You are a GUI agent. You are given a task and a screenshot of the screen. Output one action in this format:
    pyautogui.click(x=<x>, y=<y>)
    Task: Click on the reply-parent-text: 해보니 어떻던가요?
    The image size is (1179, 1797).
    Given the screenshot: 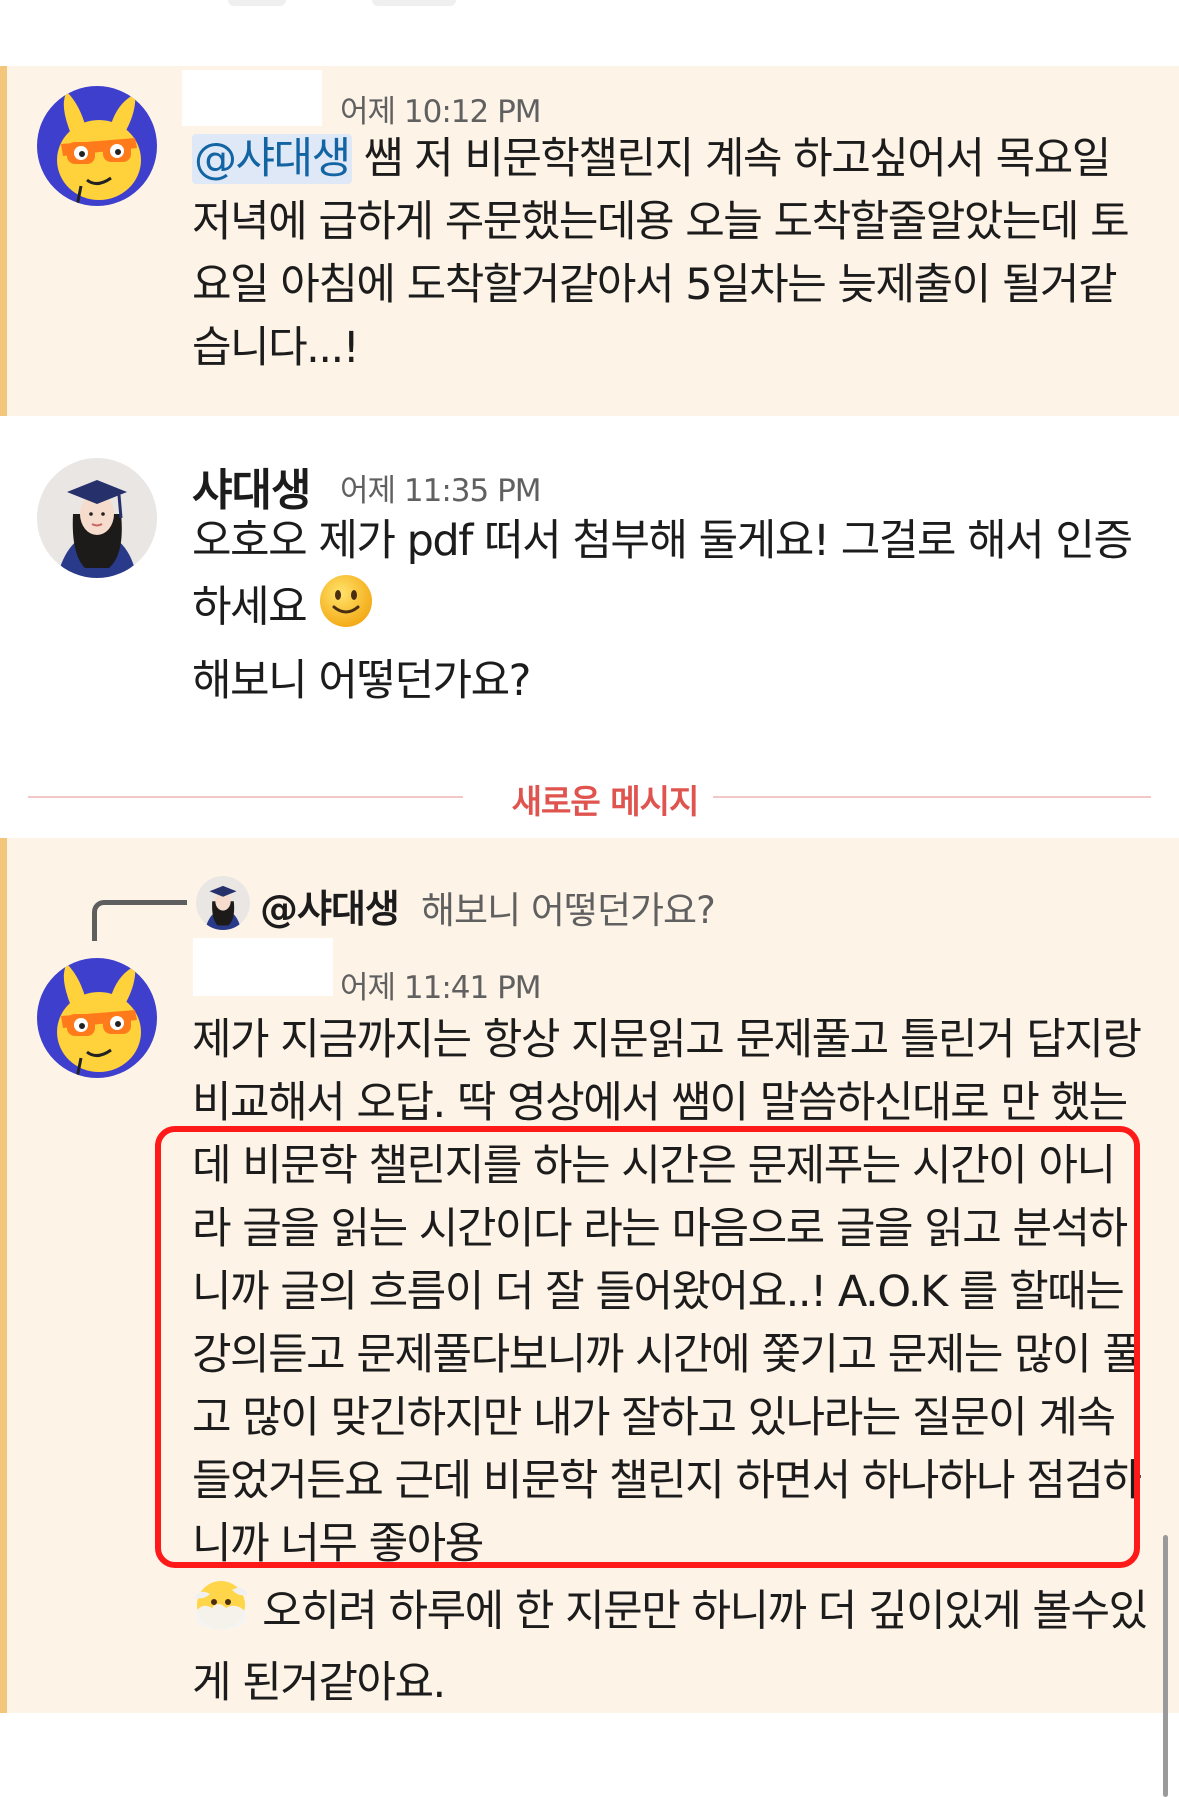 What is the action you would take?
    pyautogui.click(x=568, y=907)
    